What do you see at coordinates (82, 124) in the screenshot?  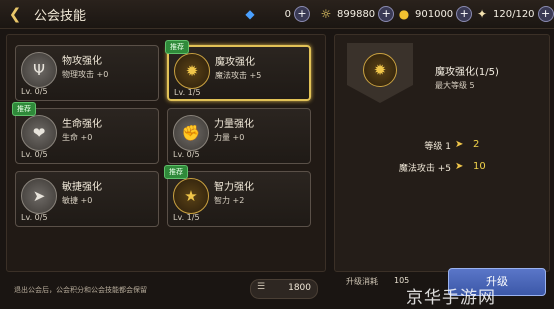 I see `skill-name: 生命强化` at bounding box center [82, 124].